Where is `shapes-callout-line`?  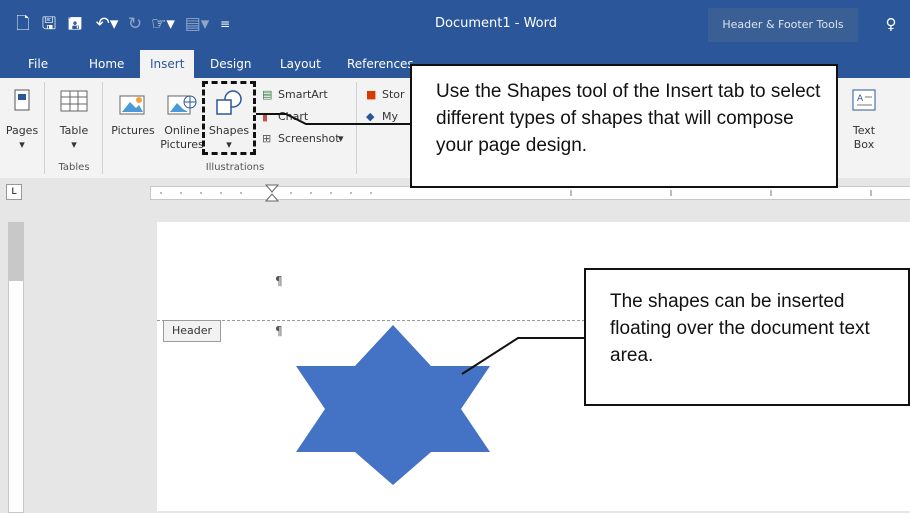 shapes-callout-line is located at coordinates (334, 119).